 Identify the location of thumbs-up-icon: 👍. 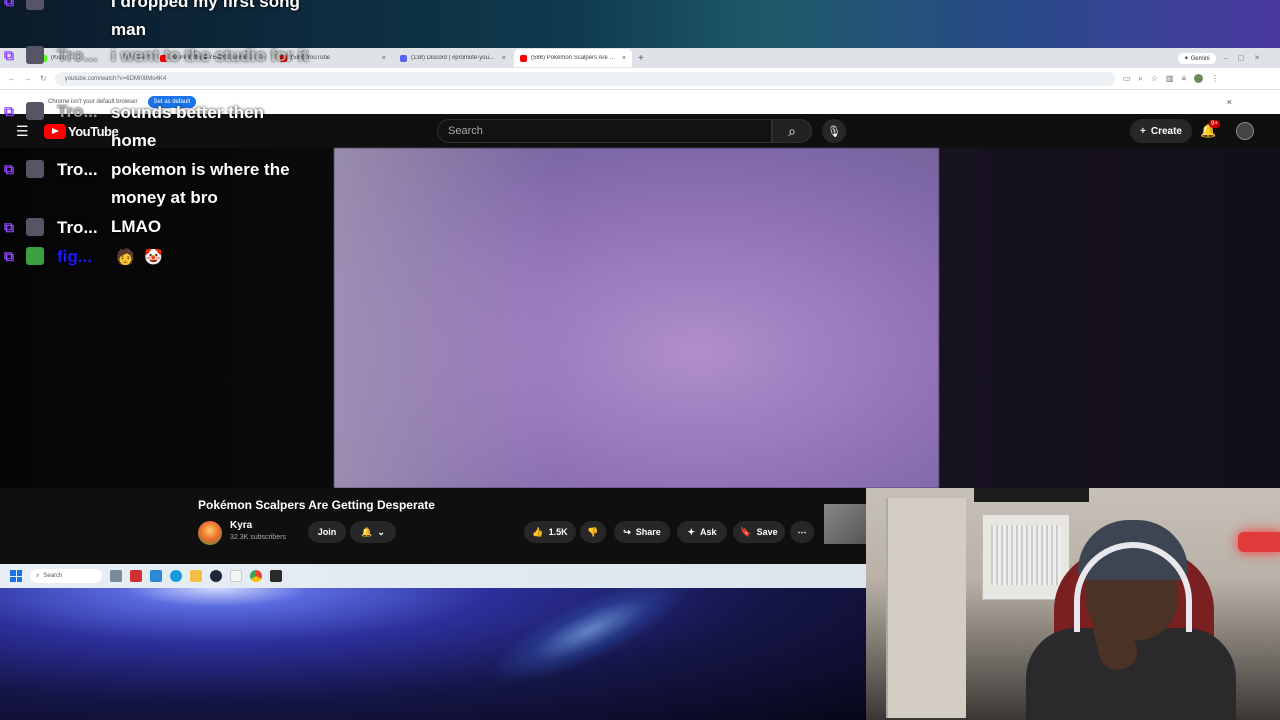
(538, 531).